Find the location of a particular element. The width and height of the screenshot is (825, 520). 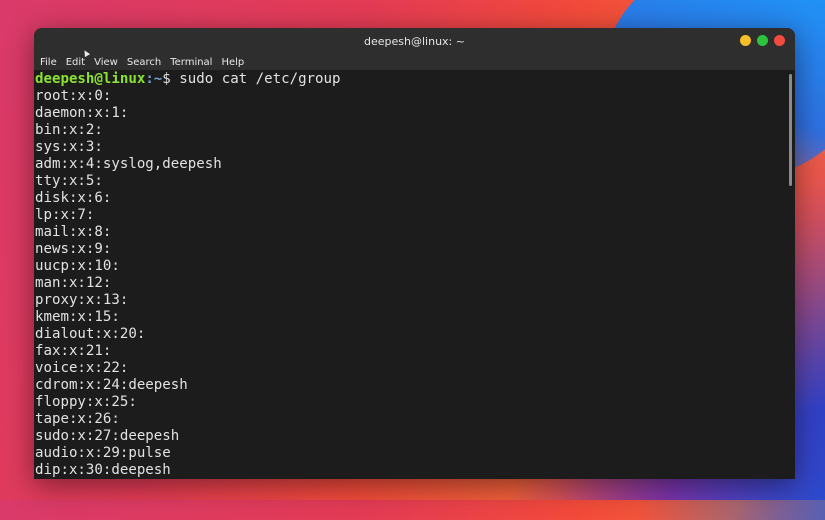

output-line: lp:x:7: is located at coordinates (65, 215).